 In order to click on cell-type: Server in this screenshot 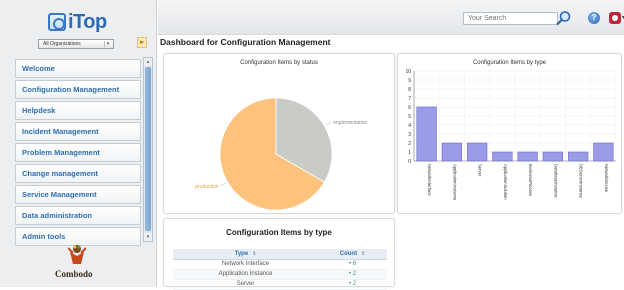, I will do `click(246, 284)`.